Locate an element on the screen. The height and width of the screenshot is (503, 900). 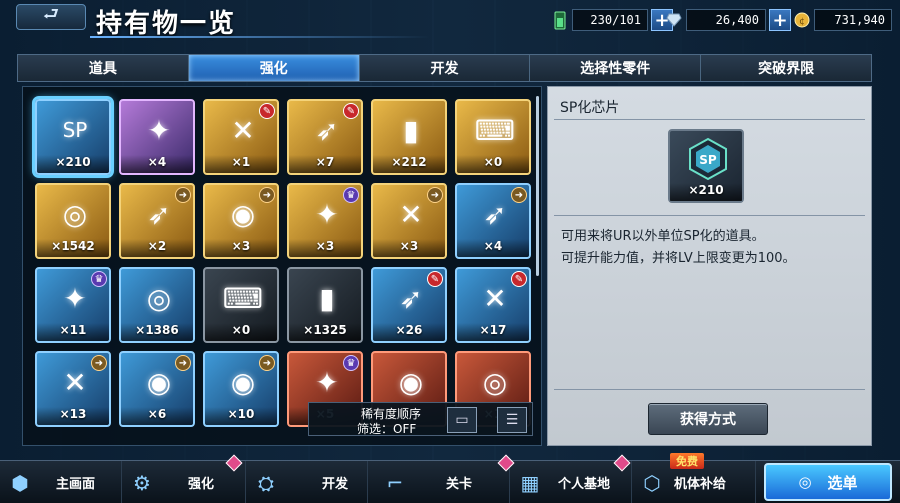
item-slot: ✕ ➜ ×13 is located at coordinates (73, 389).